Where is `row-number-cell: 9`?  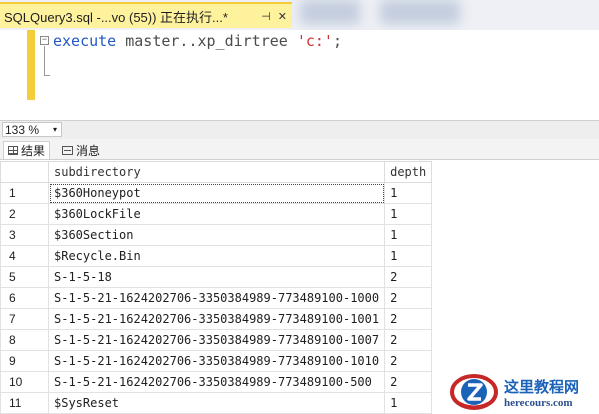
row-number-cell: 9 is located at coordinates (24, 361).